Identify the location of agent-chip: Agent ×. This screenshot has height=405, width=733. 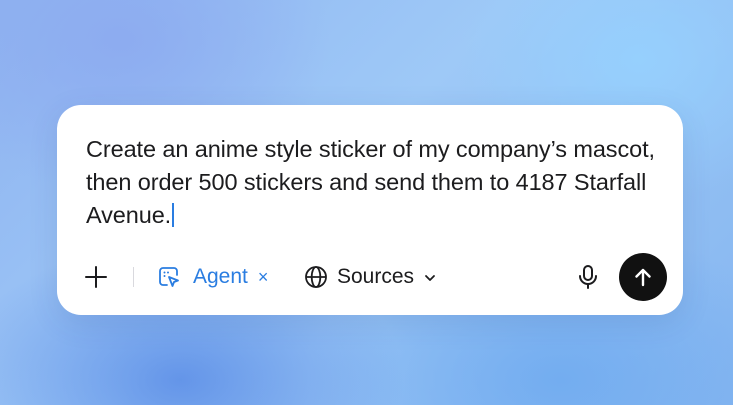
(212, 277).